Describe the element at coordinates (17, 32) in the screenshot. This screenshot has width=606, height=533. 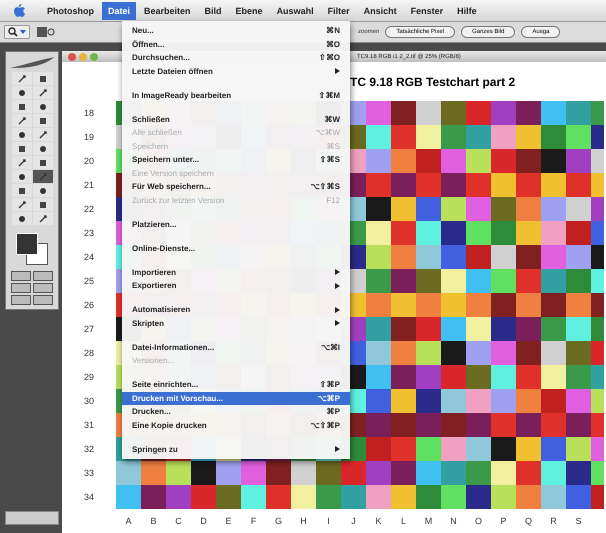
I see `tool-preset-picker` at that location.